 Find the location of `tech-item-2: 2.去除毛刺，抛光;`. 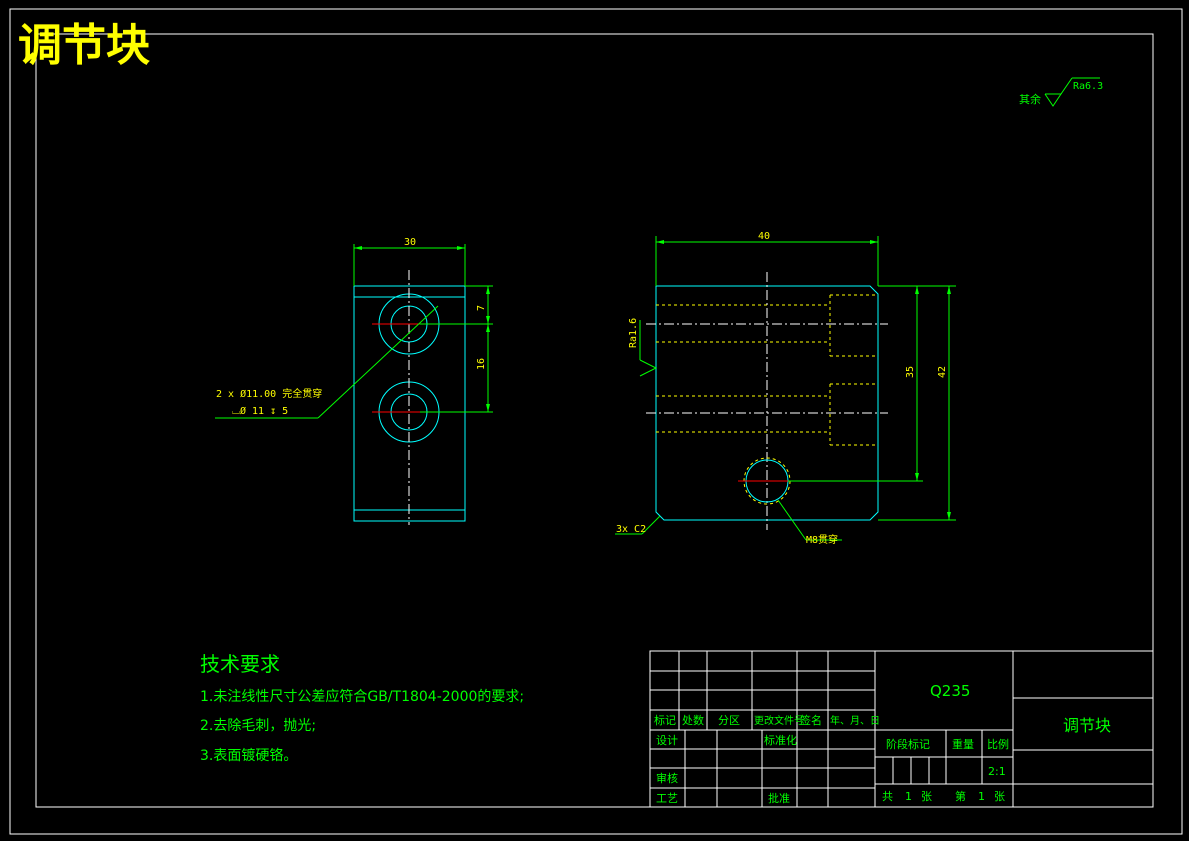

tech-item-2: 2.去除毛刺，抛光; is located at coordinates (258, 726).